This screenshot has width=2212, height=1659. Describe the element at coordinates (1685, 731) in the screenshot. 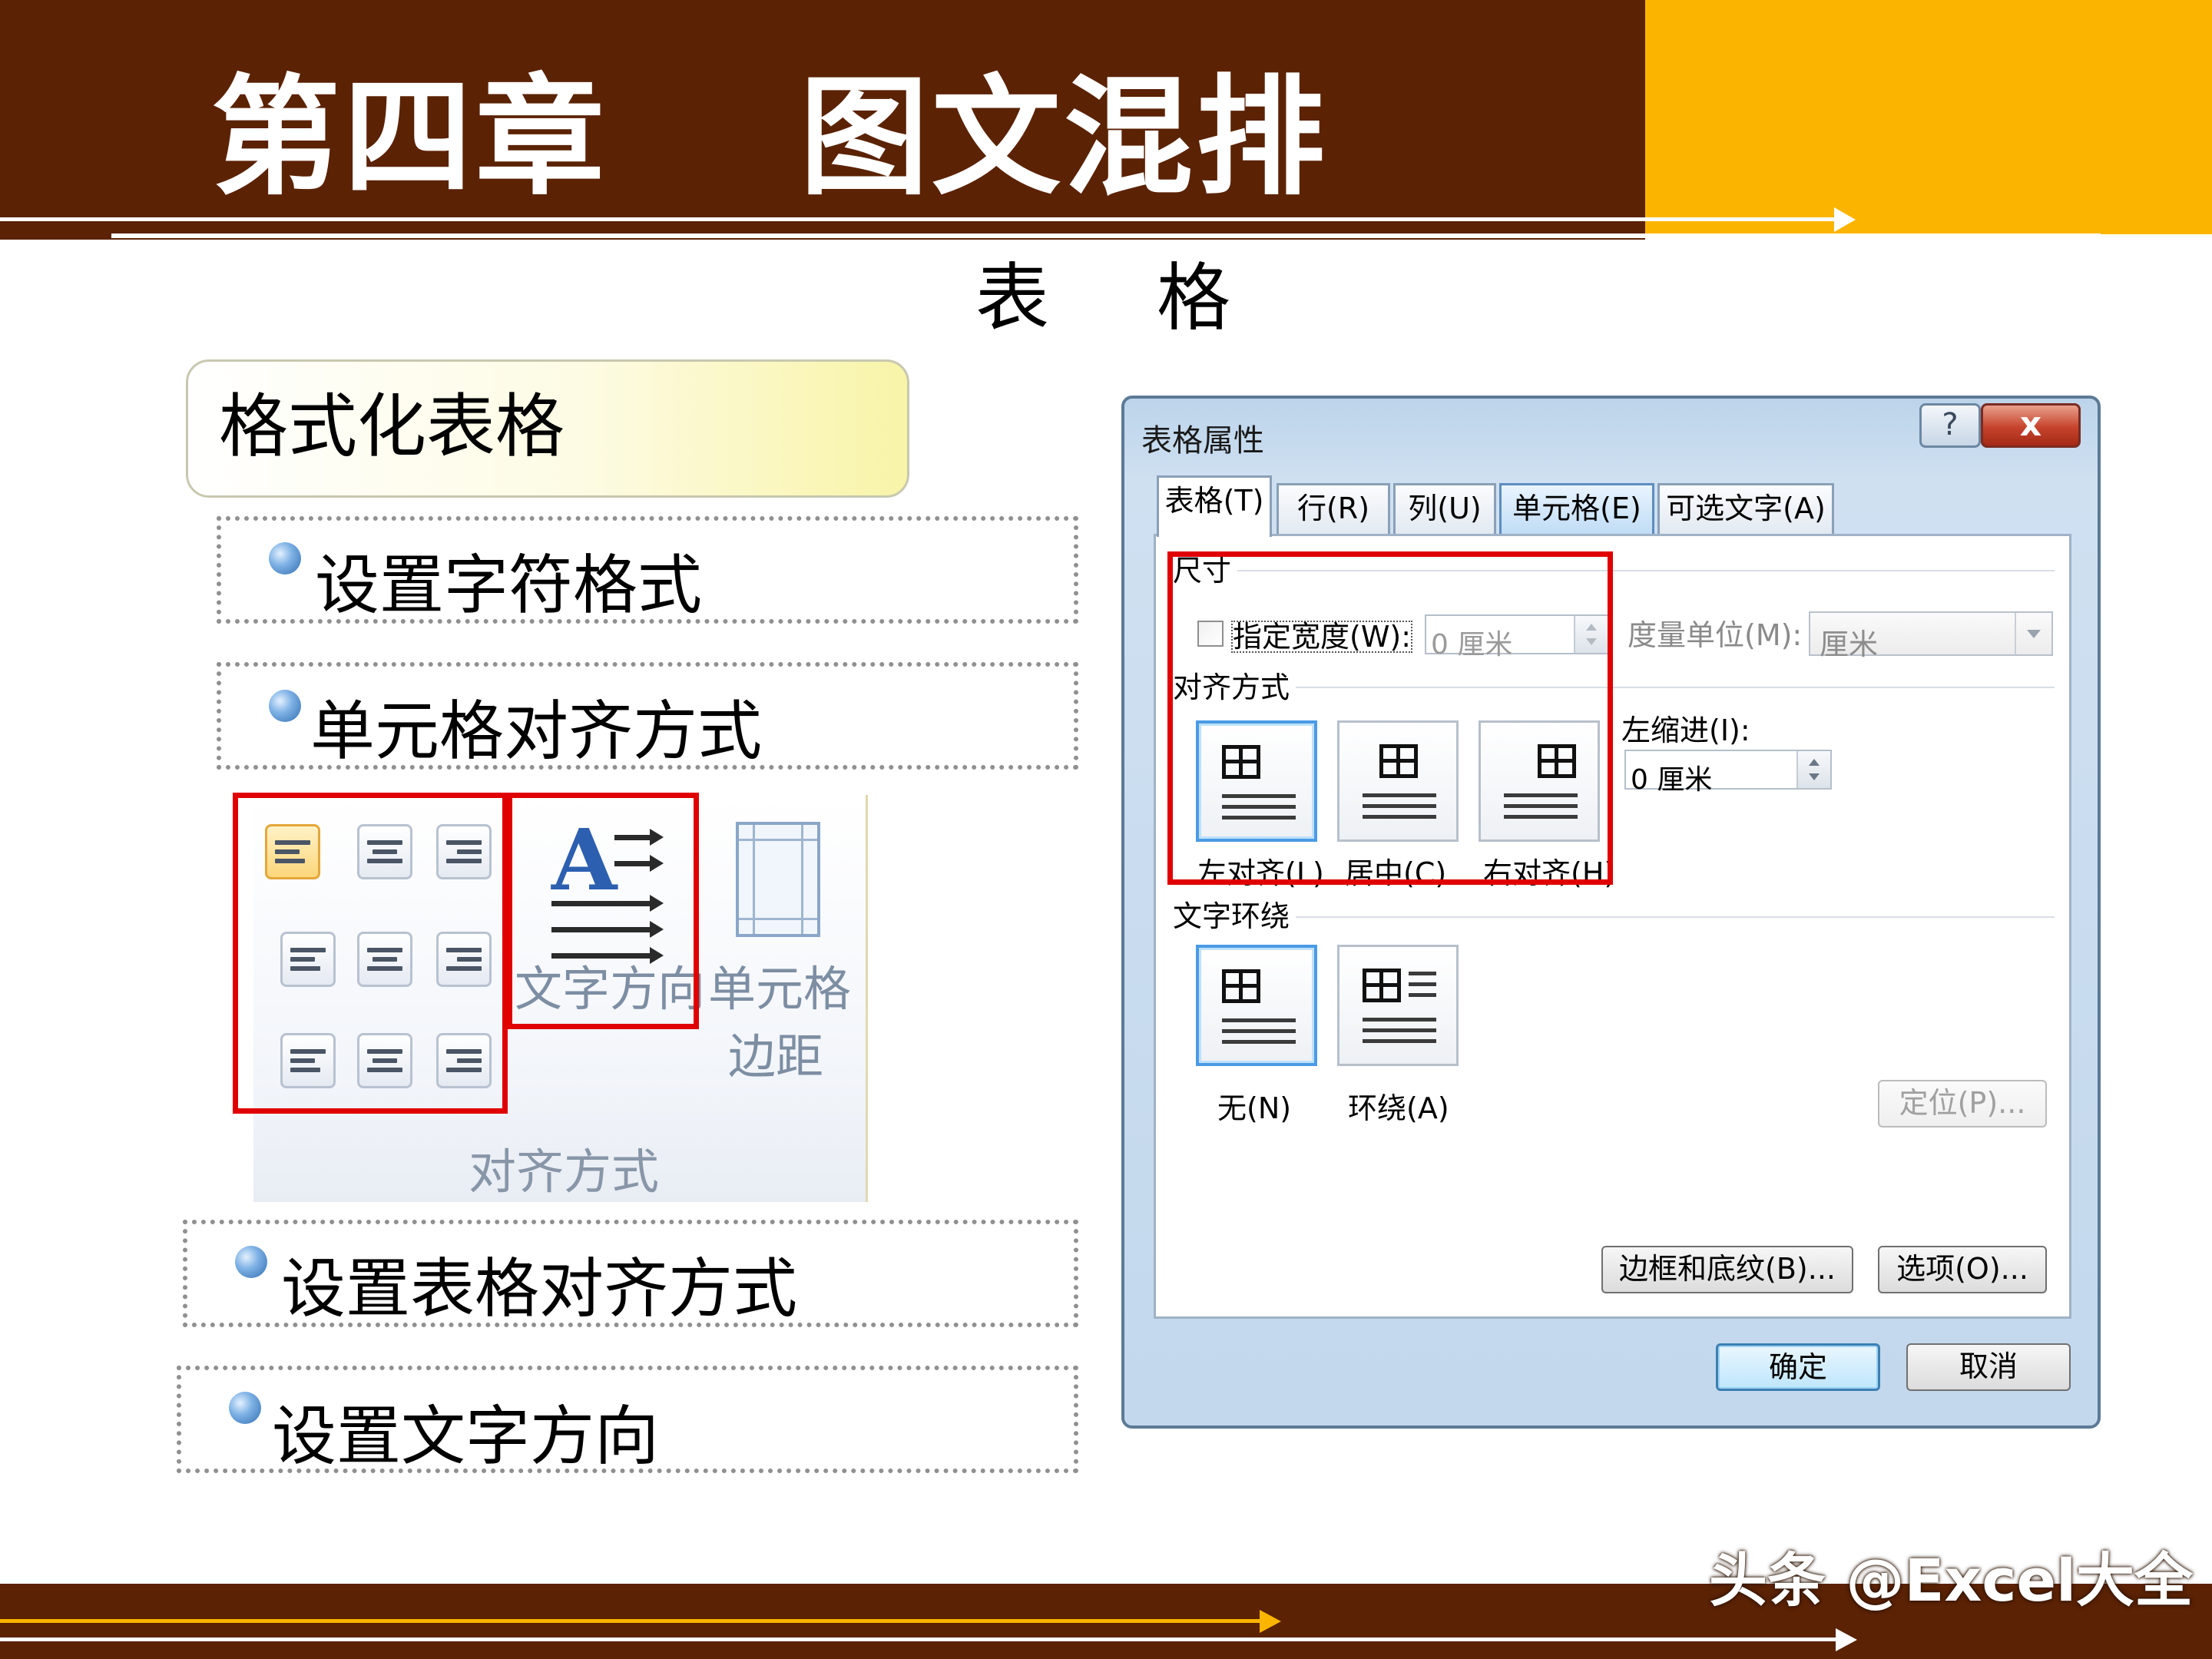

I see `left-indent-label: 左缩进(I):` at that location.